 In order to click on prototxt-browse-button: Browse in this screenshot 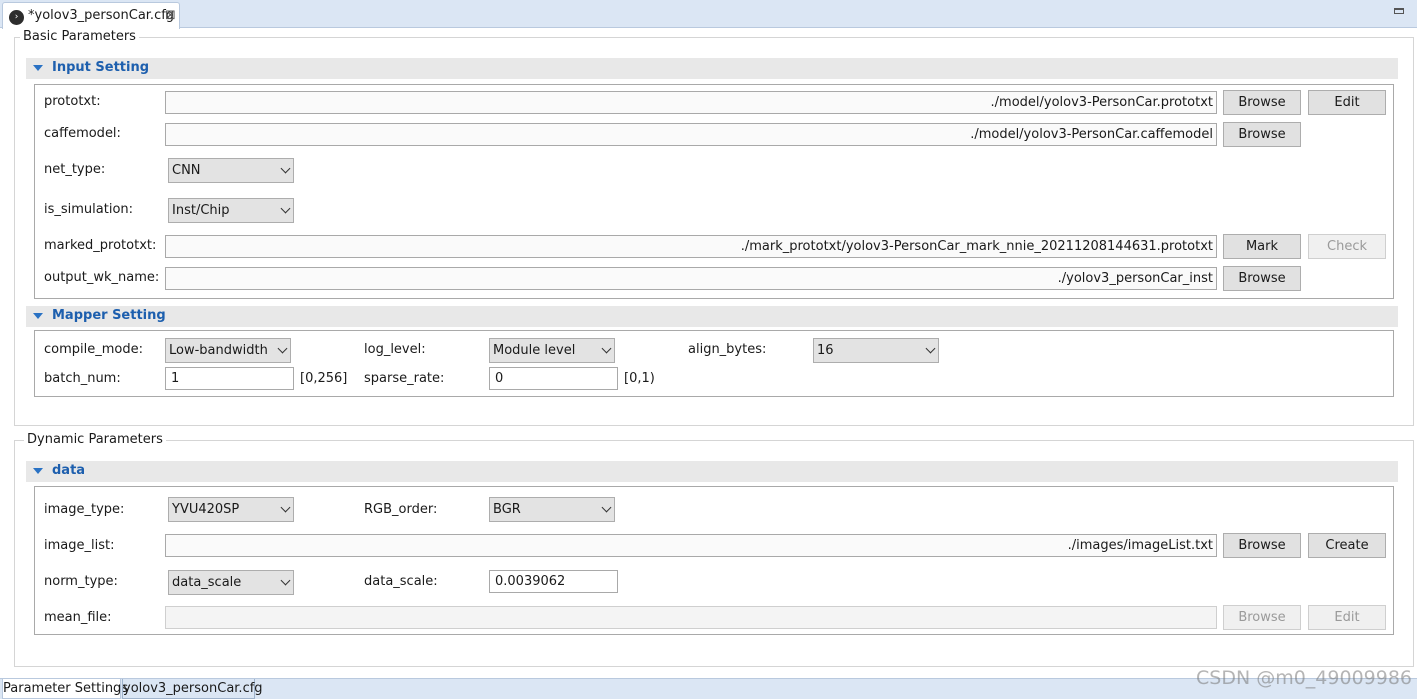, I will do `click(1262, 102)`.